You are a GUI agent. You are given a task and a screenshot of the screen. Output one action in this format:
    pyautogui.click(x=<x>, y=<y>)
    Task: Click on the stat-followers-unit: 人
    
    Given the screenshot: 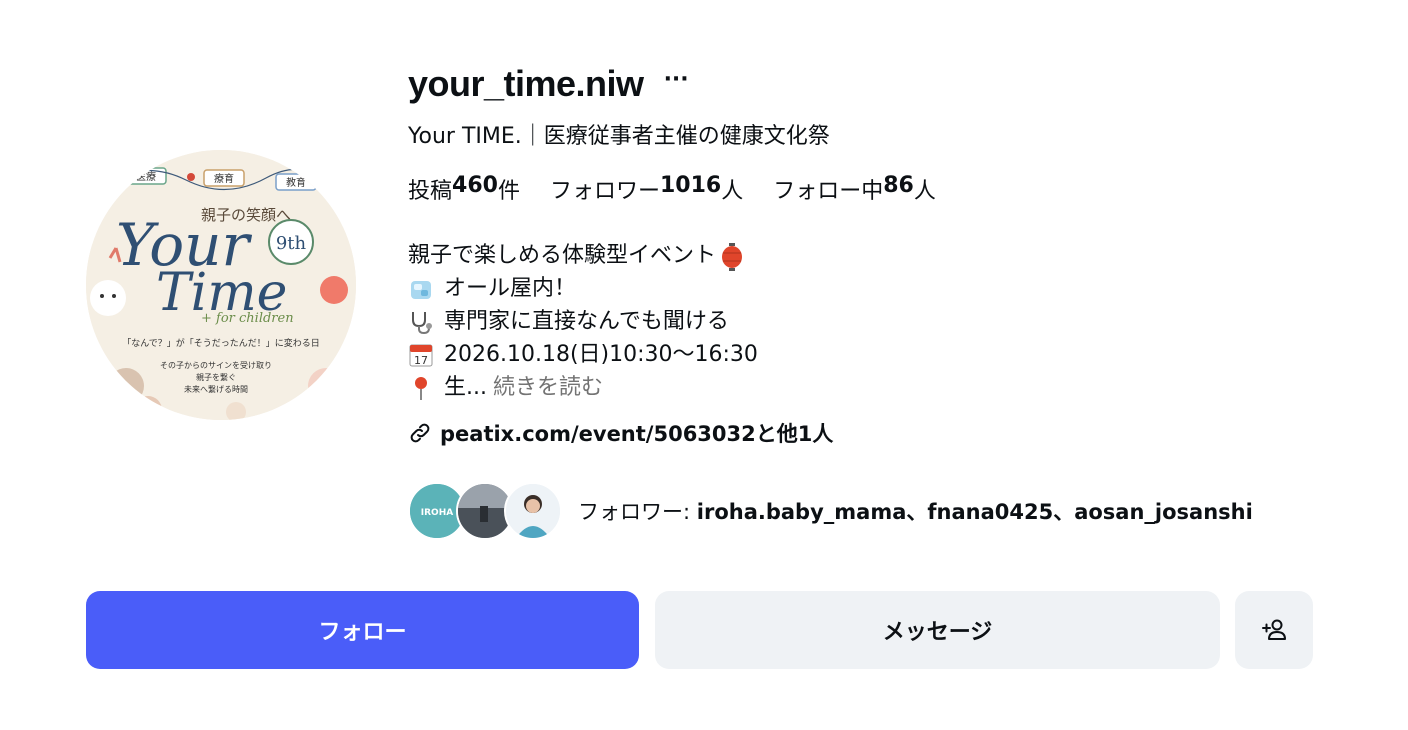 What is the action you would take?
    pyautogui.click(x=732, y=191)
    